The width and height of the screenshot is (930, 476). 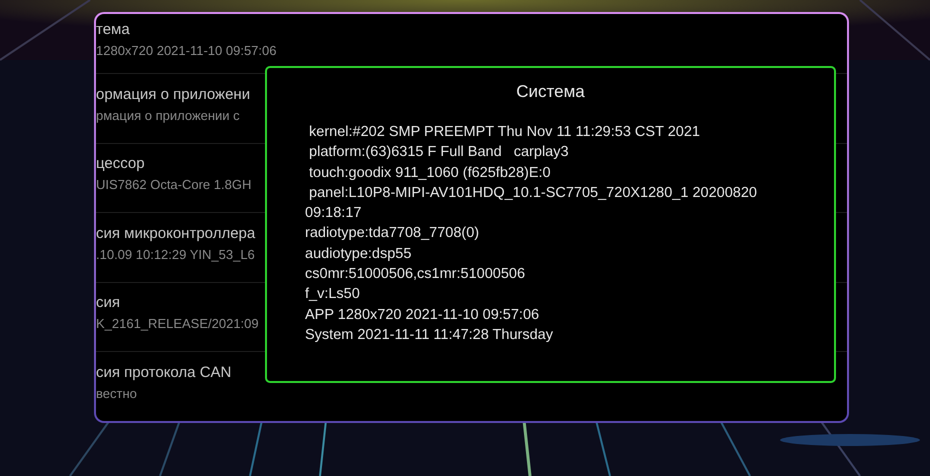 What do you see at coordinates (333, 214) in the screenshot?
I see `info-line: 09:18:17` at bounding box center [333, 214].